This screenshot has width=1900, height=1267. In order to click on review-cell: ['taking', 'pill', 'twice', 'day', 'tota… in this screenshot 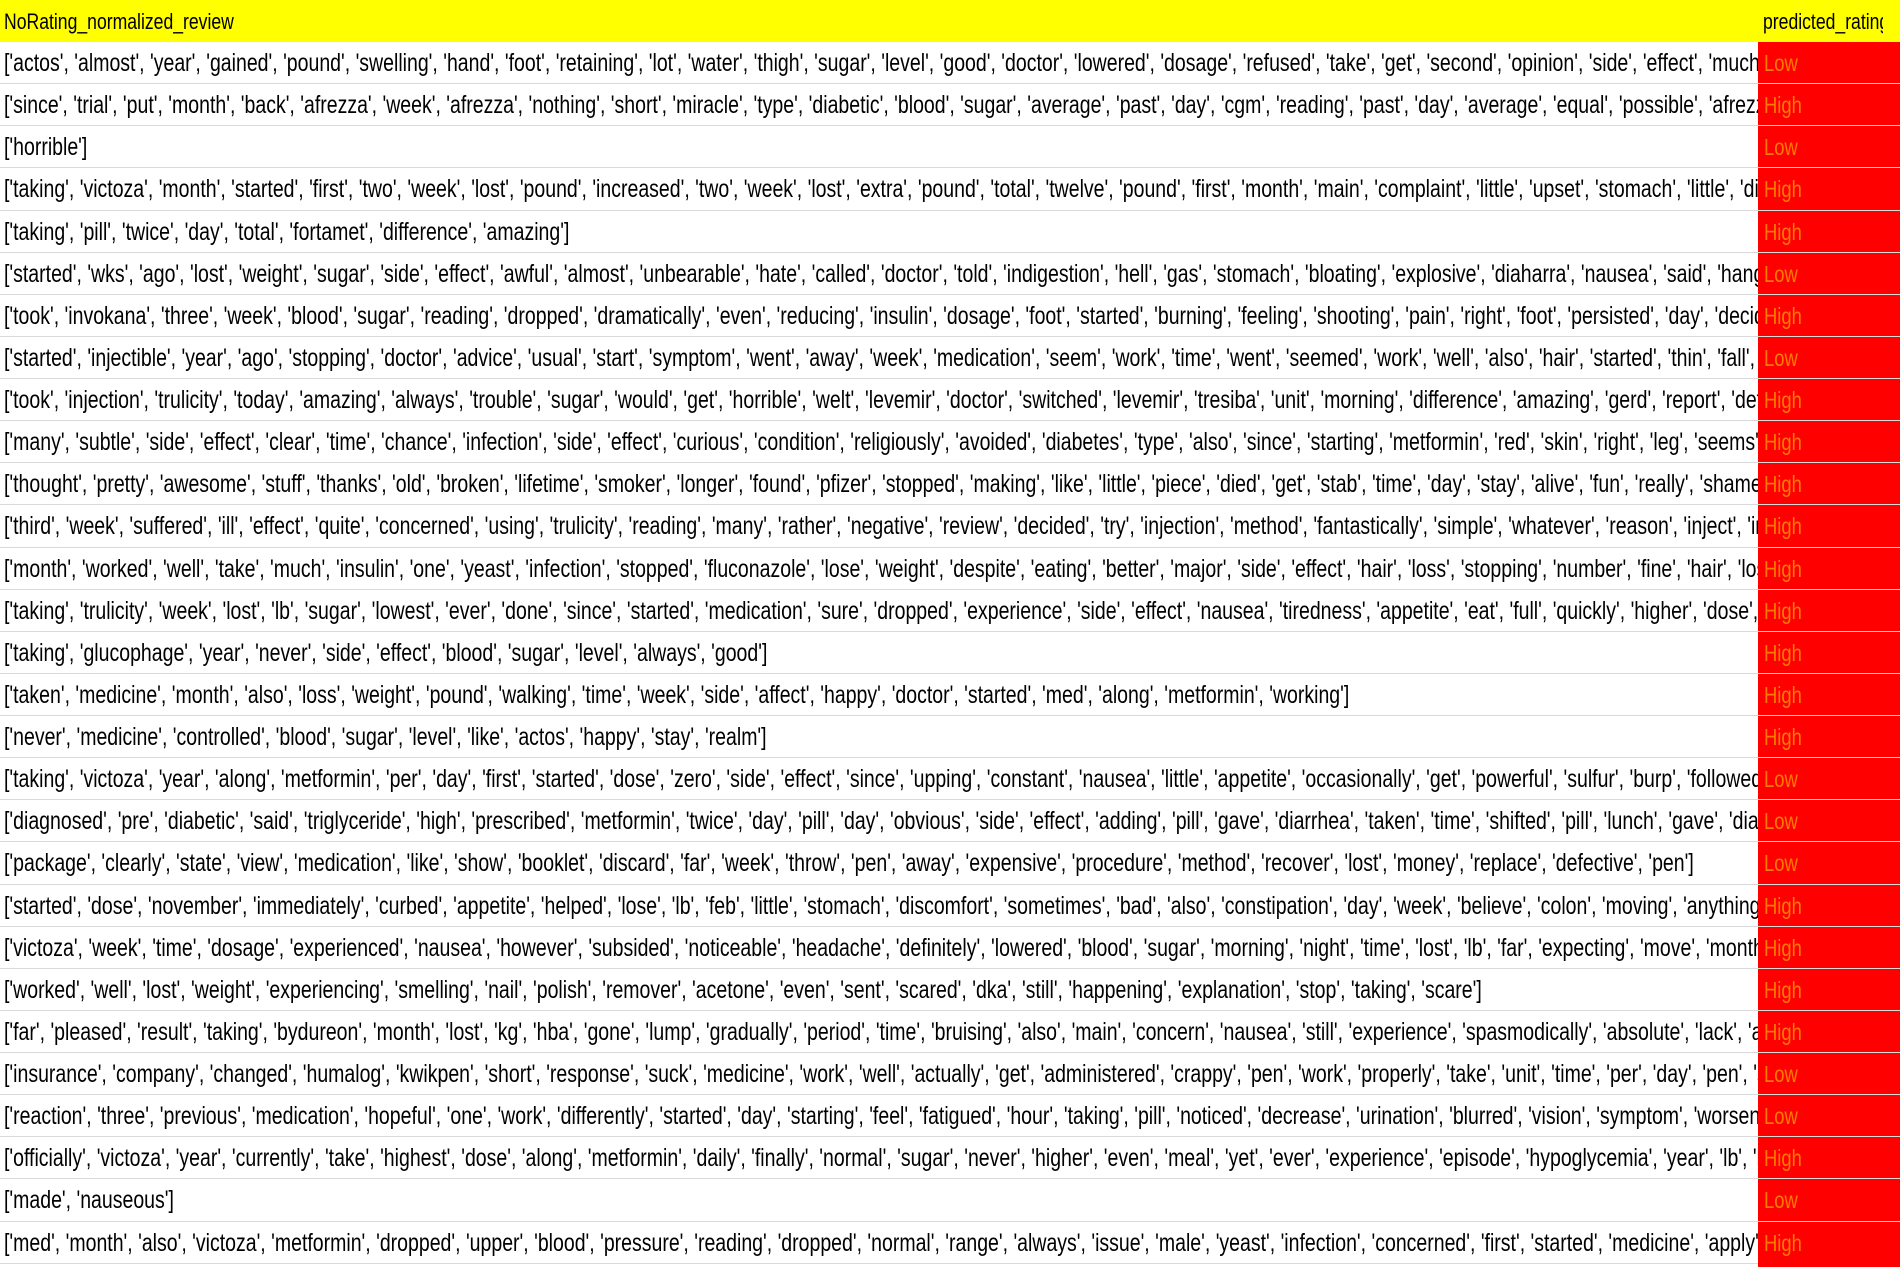, I will do `click(879, 231)`.